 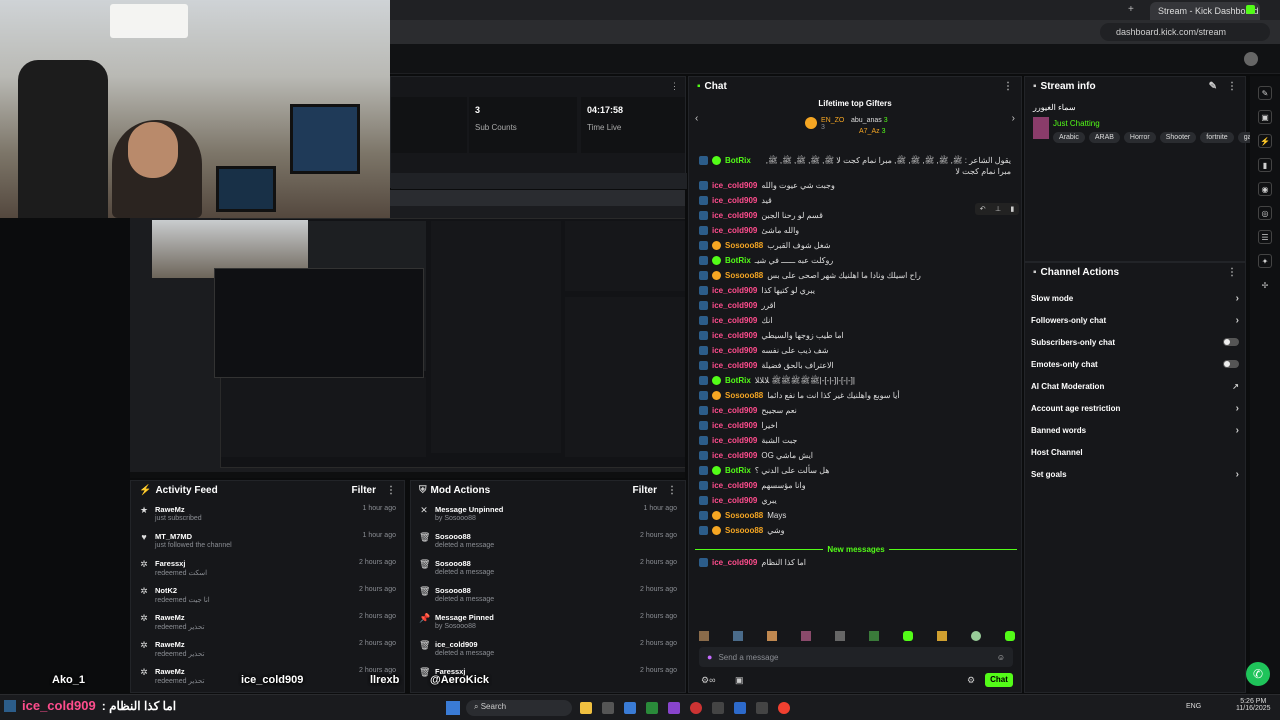 I want to click on layout-icon: ☰, so click(x=1265, y=237).